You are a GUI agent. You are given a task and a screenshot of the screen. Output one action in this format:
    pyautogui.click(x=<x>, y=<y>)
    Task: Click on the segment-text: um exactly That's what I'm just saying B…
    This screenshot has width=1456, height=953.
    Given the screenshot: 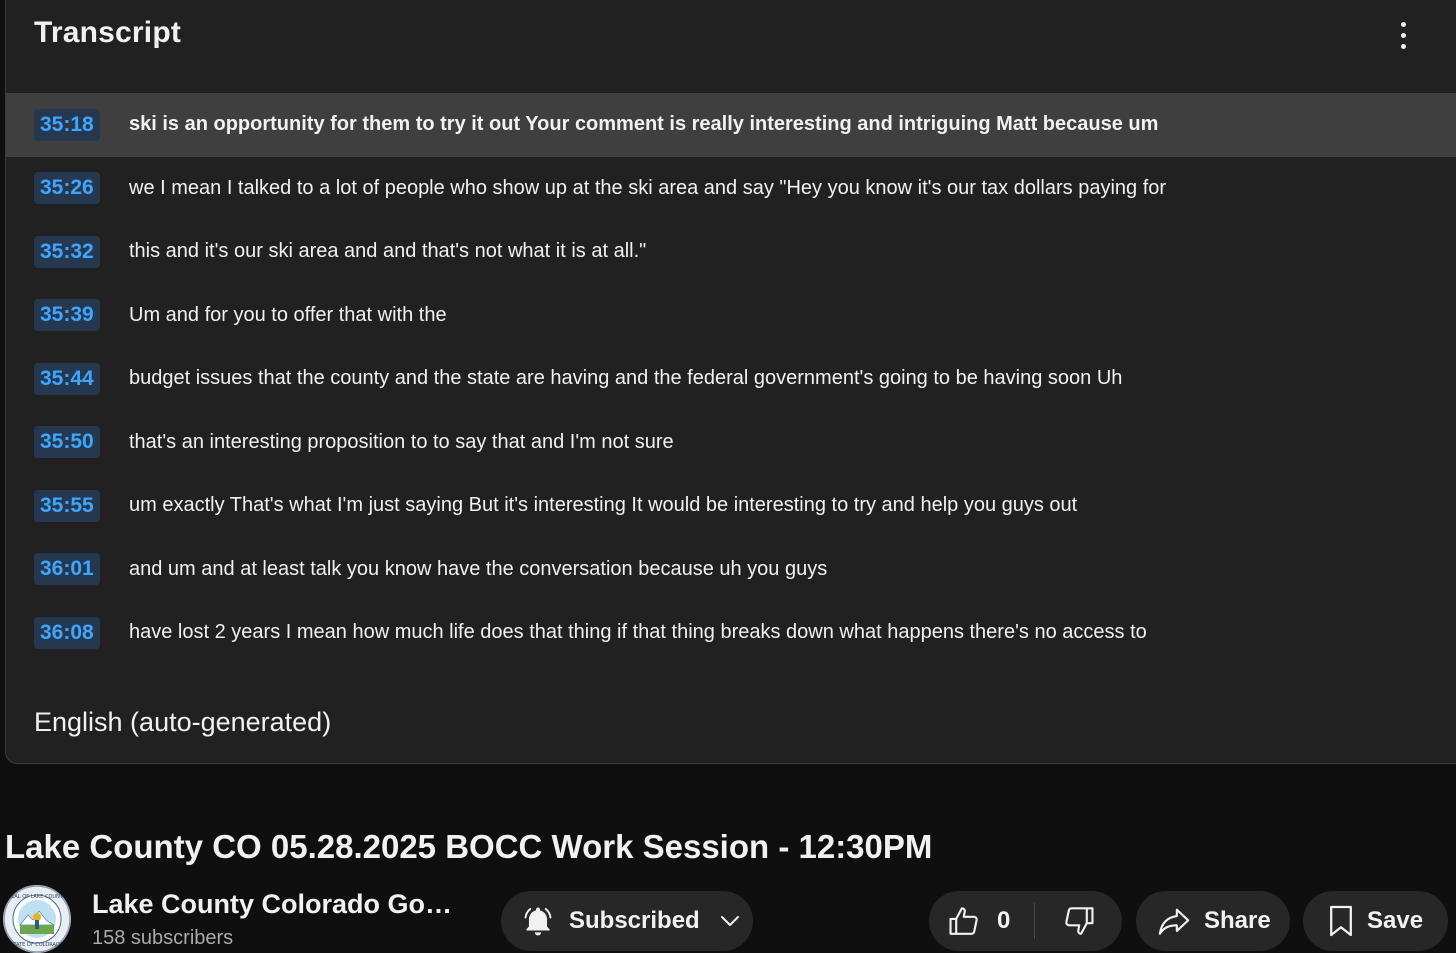 What is the action you would take?
    pyautogui.click(x=603, y=505)
    